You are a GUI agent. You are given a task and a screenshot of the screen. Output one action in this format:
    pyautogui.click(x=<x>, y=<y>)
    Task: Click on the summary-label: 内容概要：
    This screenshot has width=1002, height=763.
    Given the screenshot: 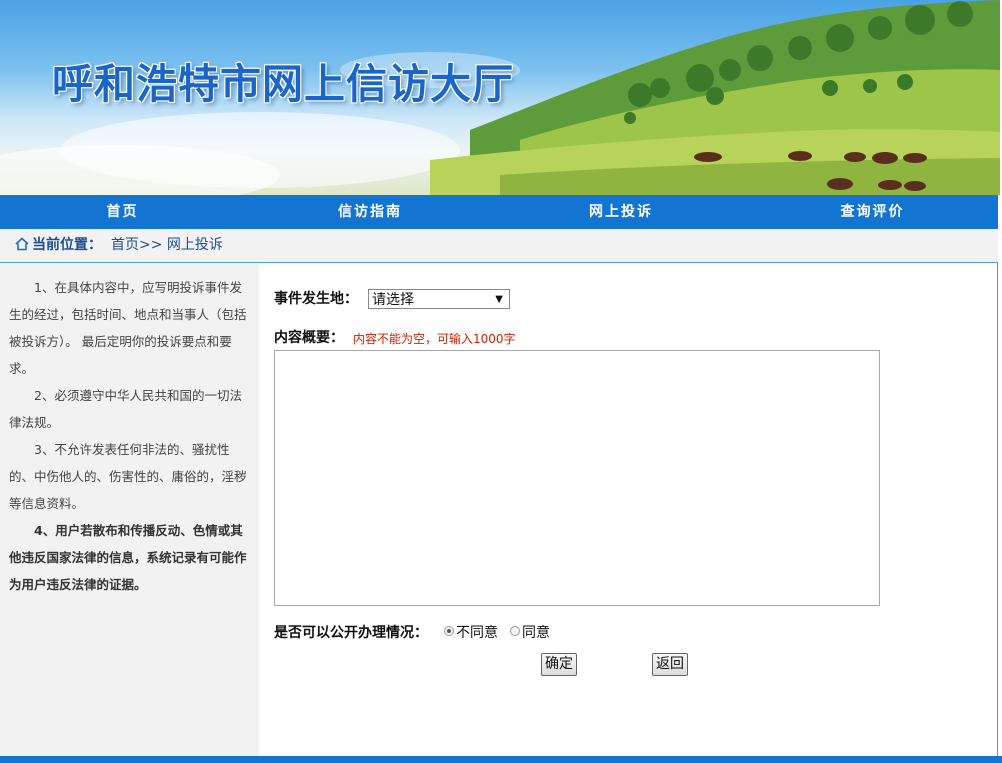 What is the action you would take?
    pyautogui.click(x=309, y=338)
    